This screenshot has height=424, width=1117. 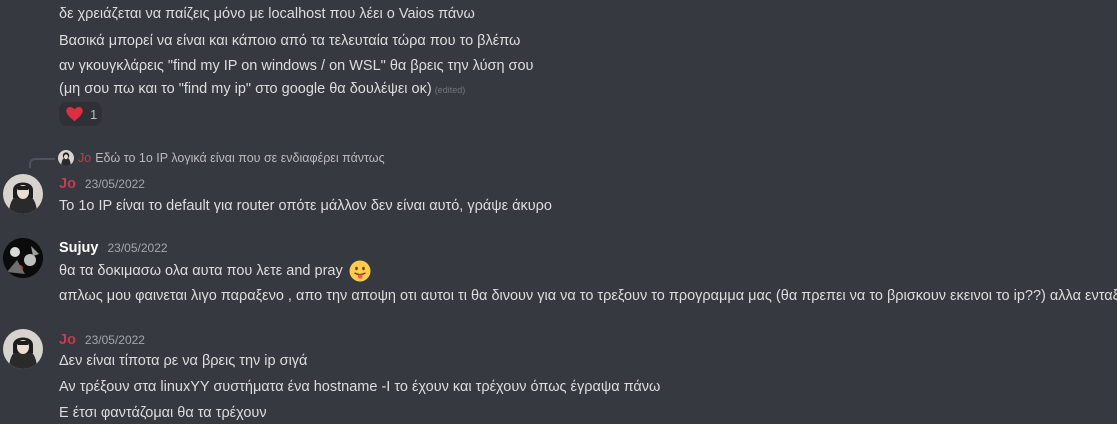 I want to click on tongue-emoji-icon, so click(x=360, y=271).